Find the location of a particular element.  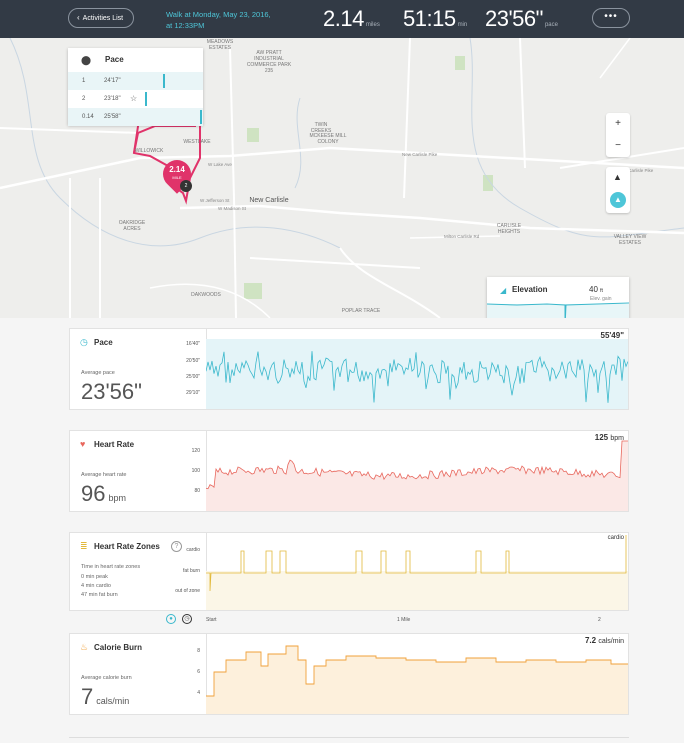

map-label: New Carlisle is located at coordinates (269, 200).